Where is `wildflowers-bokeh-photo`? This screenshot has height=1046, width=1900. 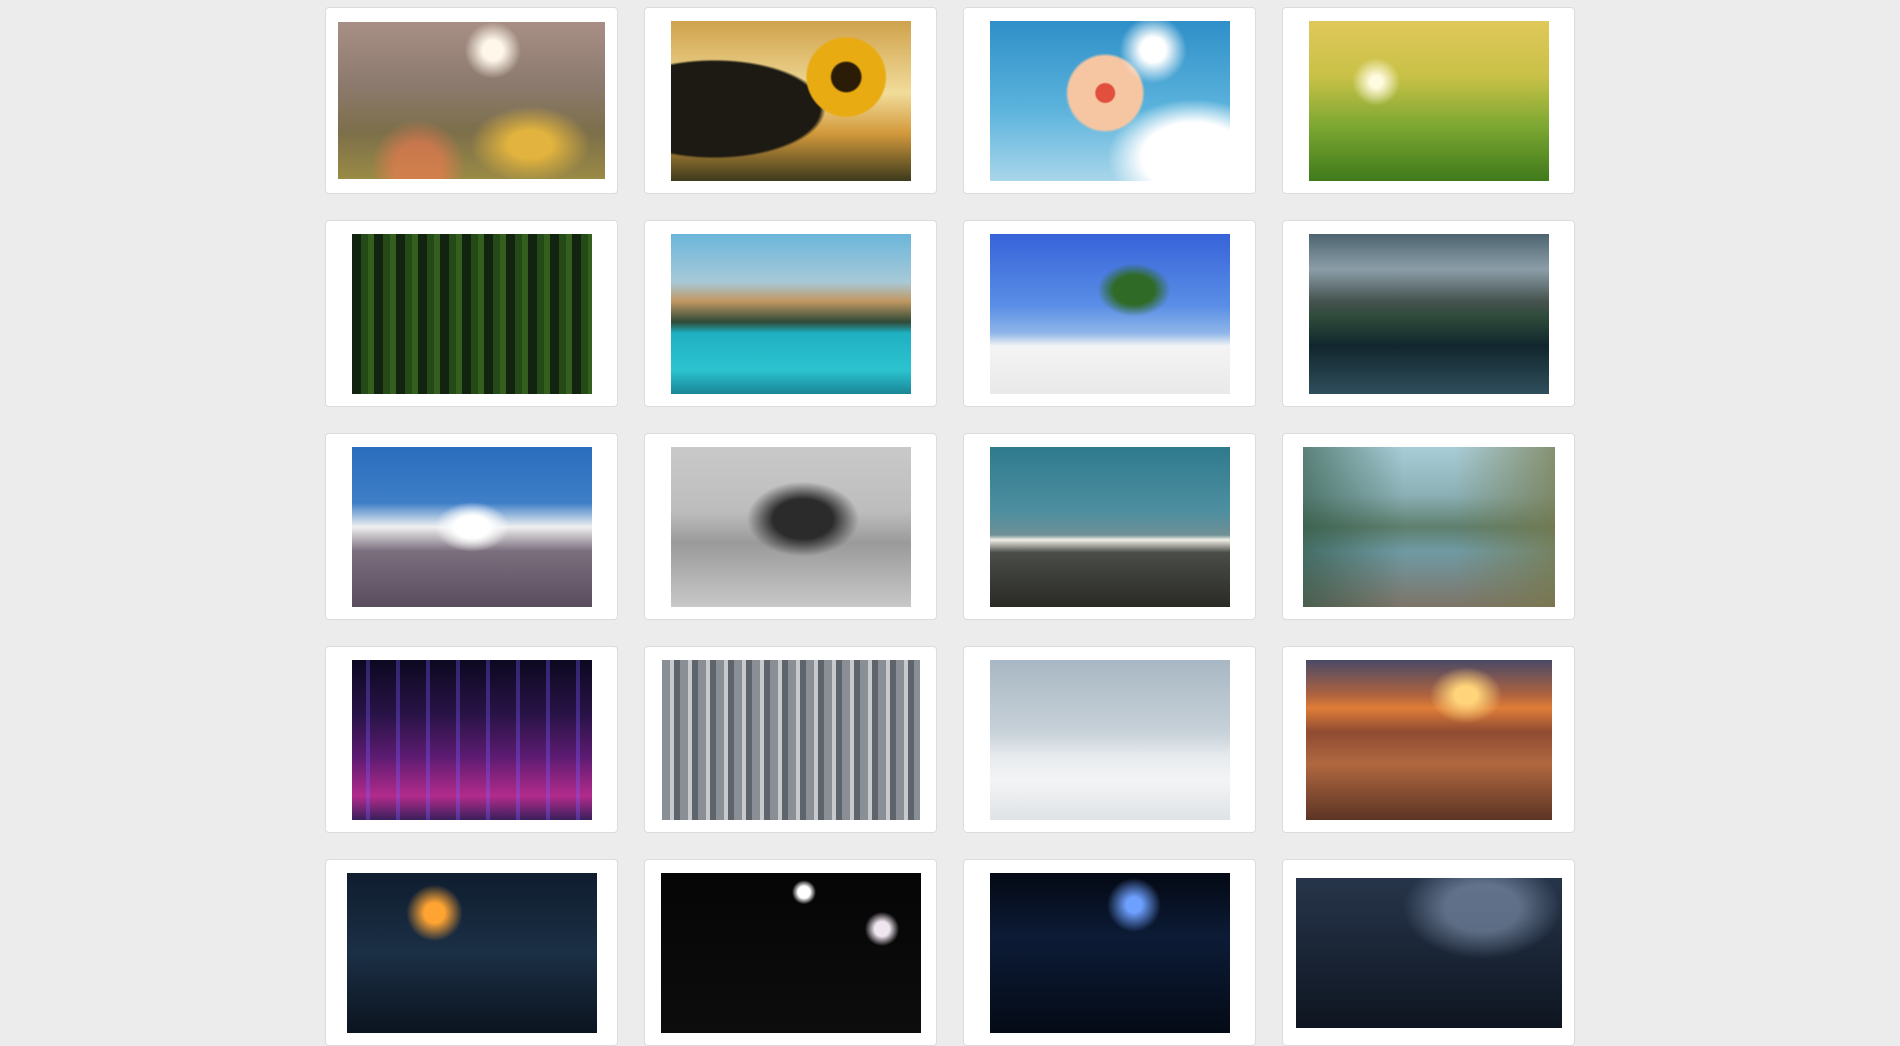
wildflowers-bokeh-photo is located at coordinates (471, 100).